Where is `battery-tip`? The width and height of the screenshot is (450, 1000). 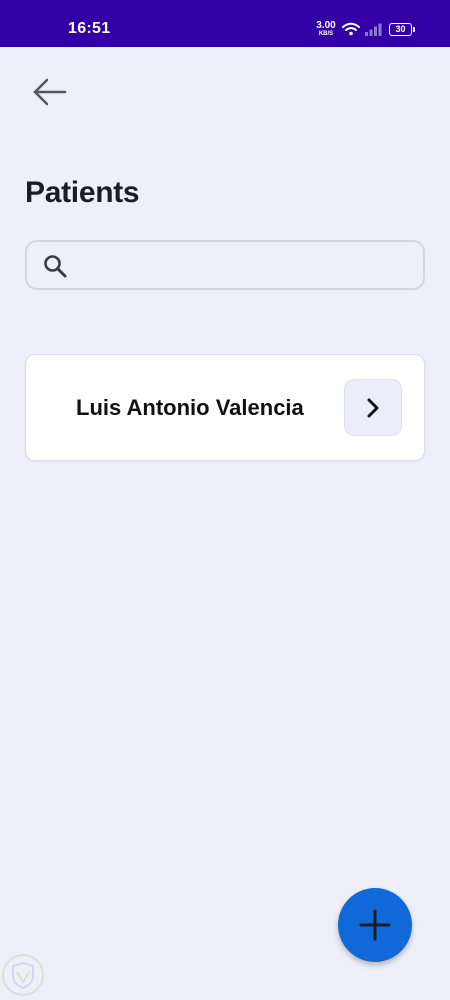 battery-tip is located at coordinates (414, 29).